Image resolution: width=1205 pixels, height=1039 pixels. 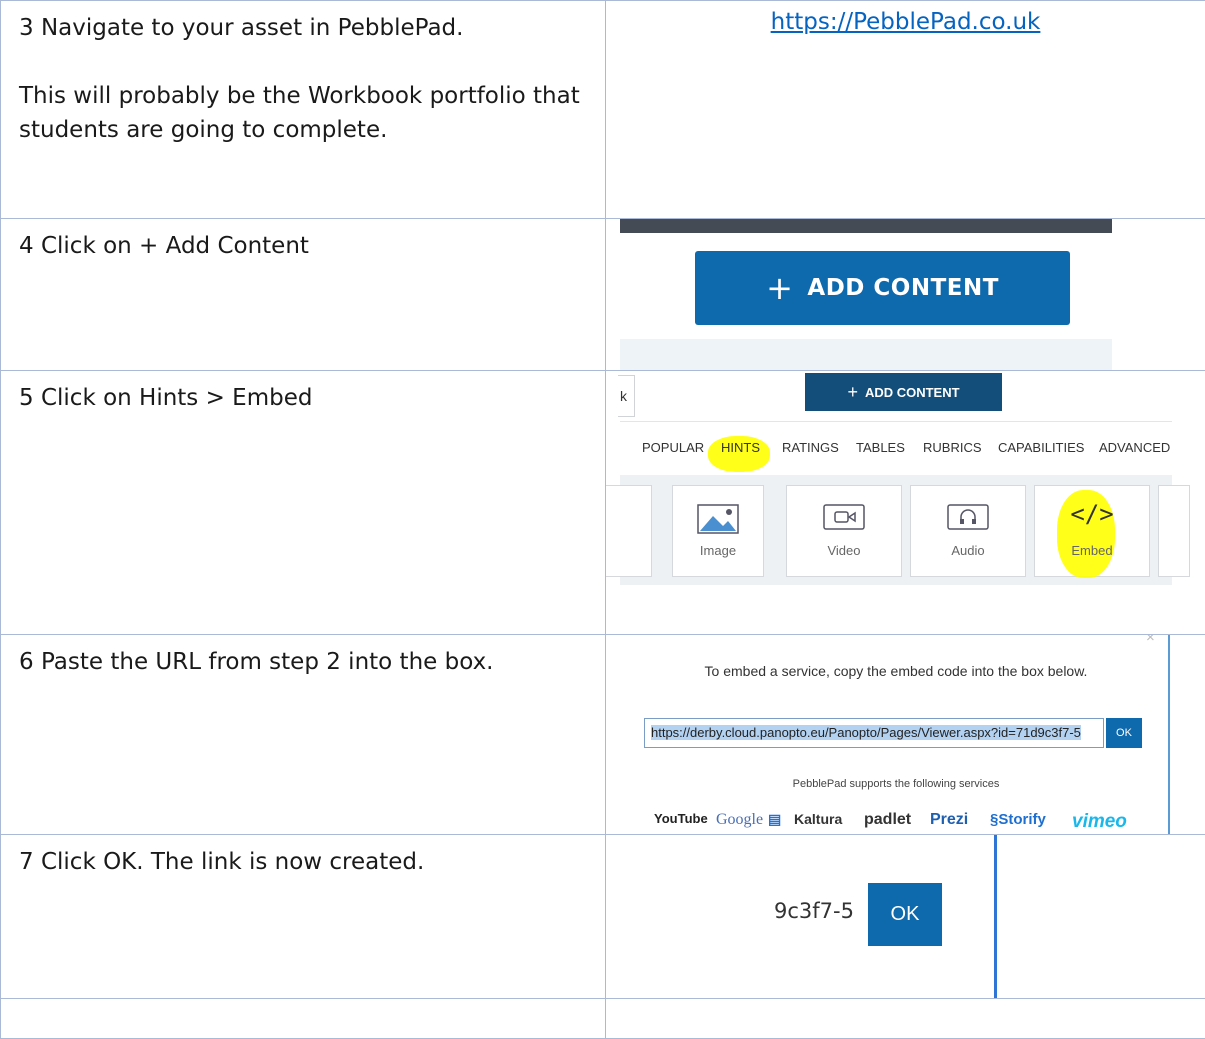 I want to click on step-7-text: 7 Click OK. The link is now created., so click(x=307, y=862).